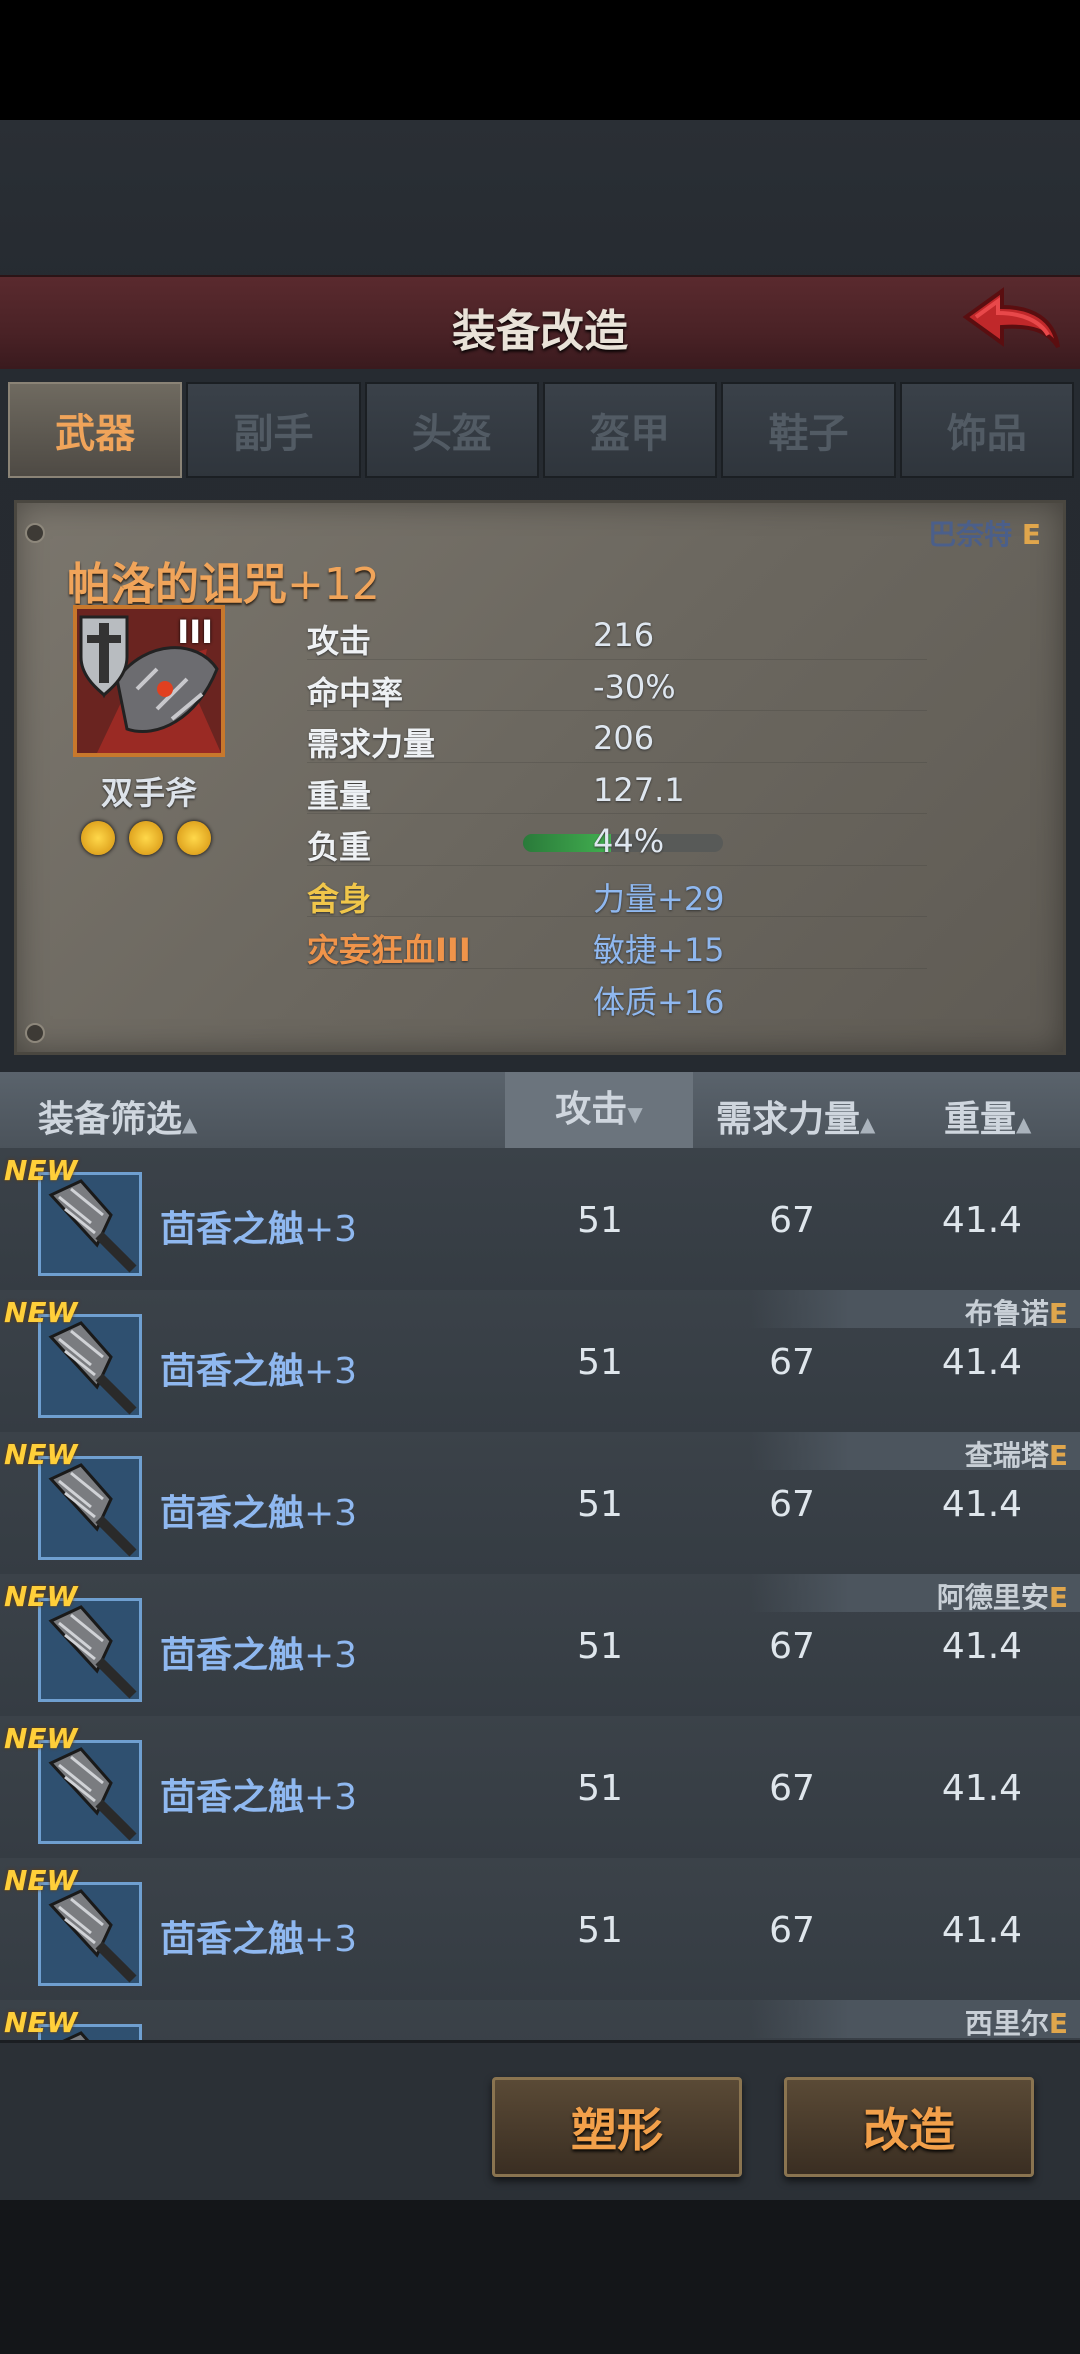 Image resolution: width=1080 pixels, height=2354 pixels. I want to click on tab-shoes: 鞋子, so click(808, 430).